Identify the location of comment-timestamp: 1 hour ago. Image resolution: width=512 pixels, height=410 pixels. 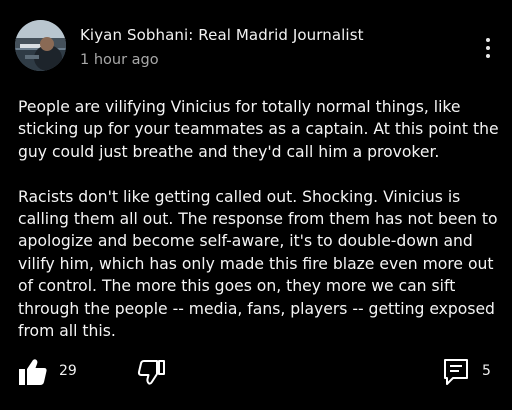
(119, 60).